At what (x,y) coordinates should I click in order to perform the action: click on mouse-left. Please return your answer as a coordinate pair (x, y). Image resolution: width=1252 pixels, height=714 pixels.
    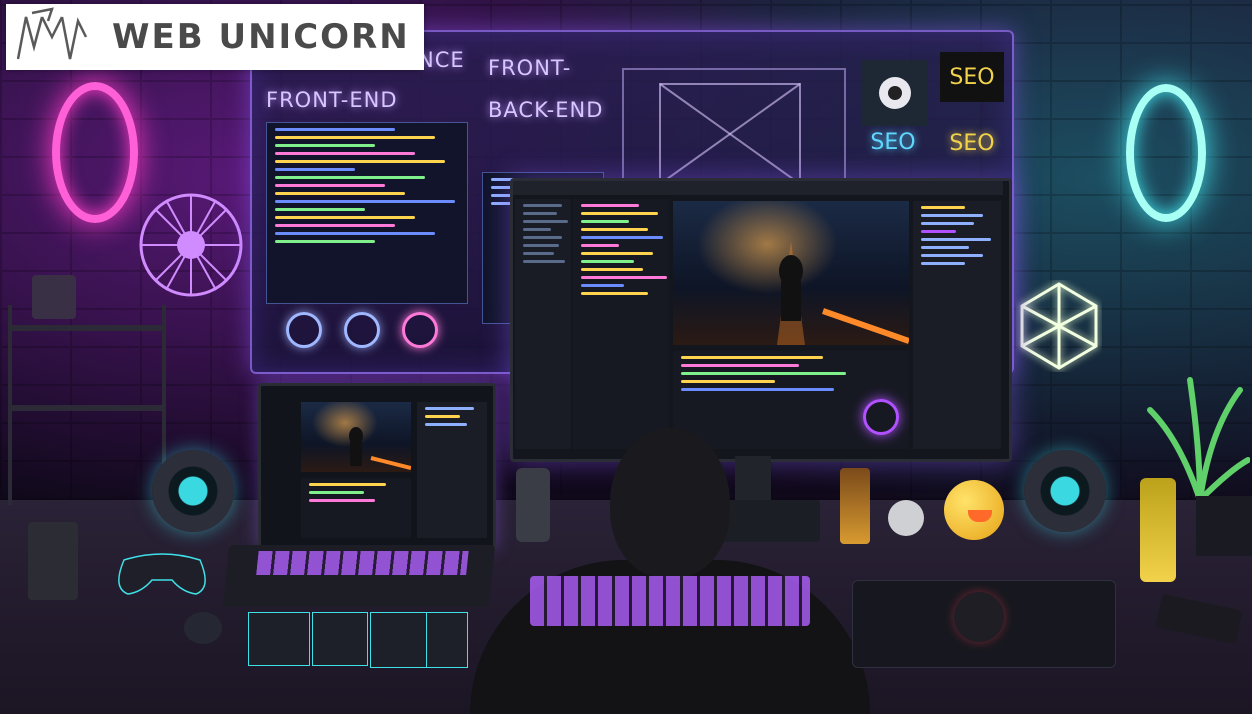
    Looking at the image, I should click on (203, 628).